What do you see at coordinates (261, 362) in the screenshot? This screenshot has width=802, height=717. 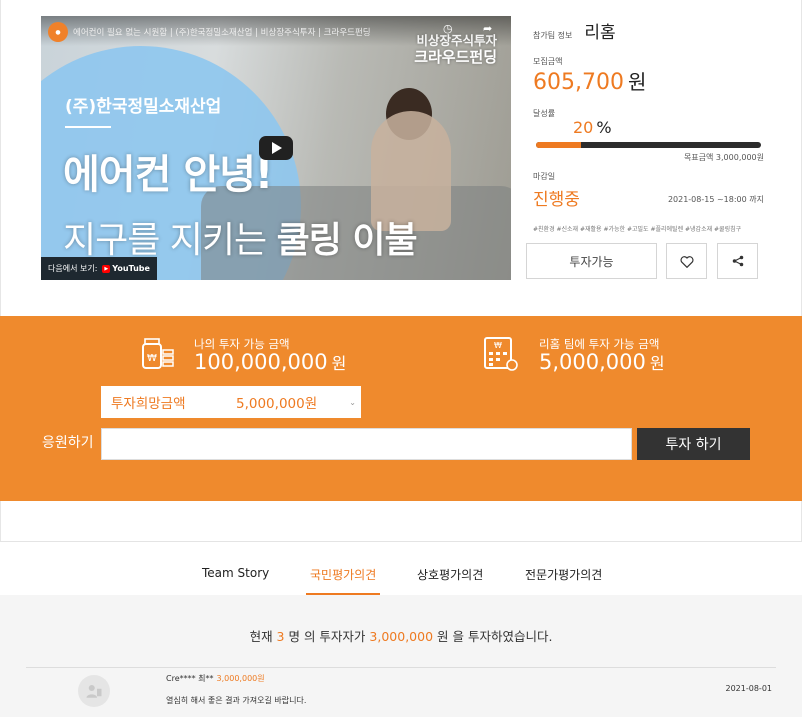 I see `my-available-value: 100,000,000` at bounding box center [261, 362].